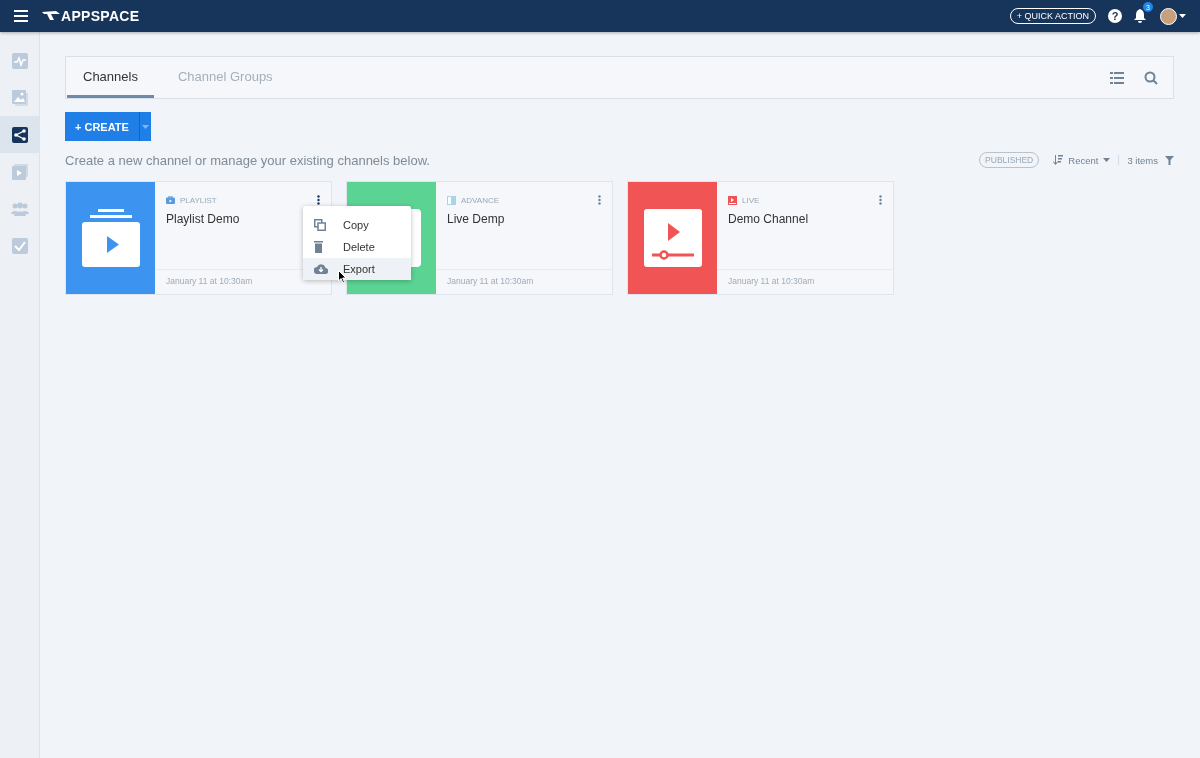  Describe the element at coordinates (318, 247) in the screenshot. I see `trash-icon` at that location.